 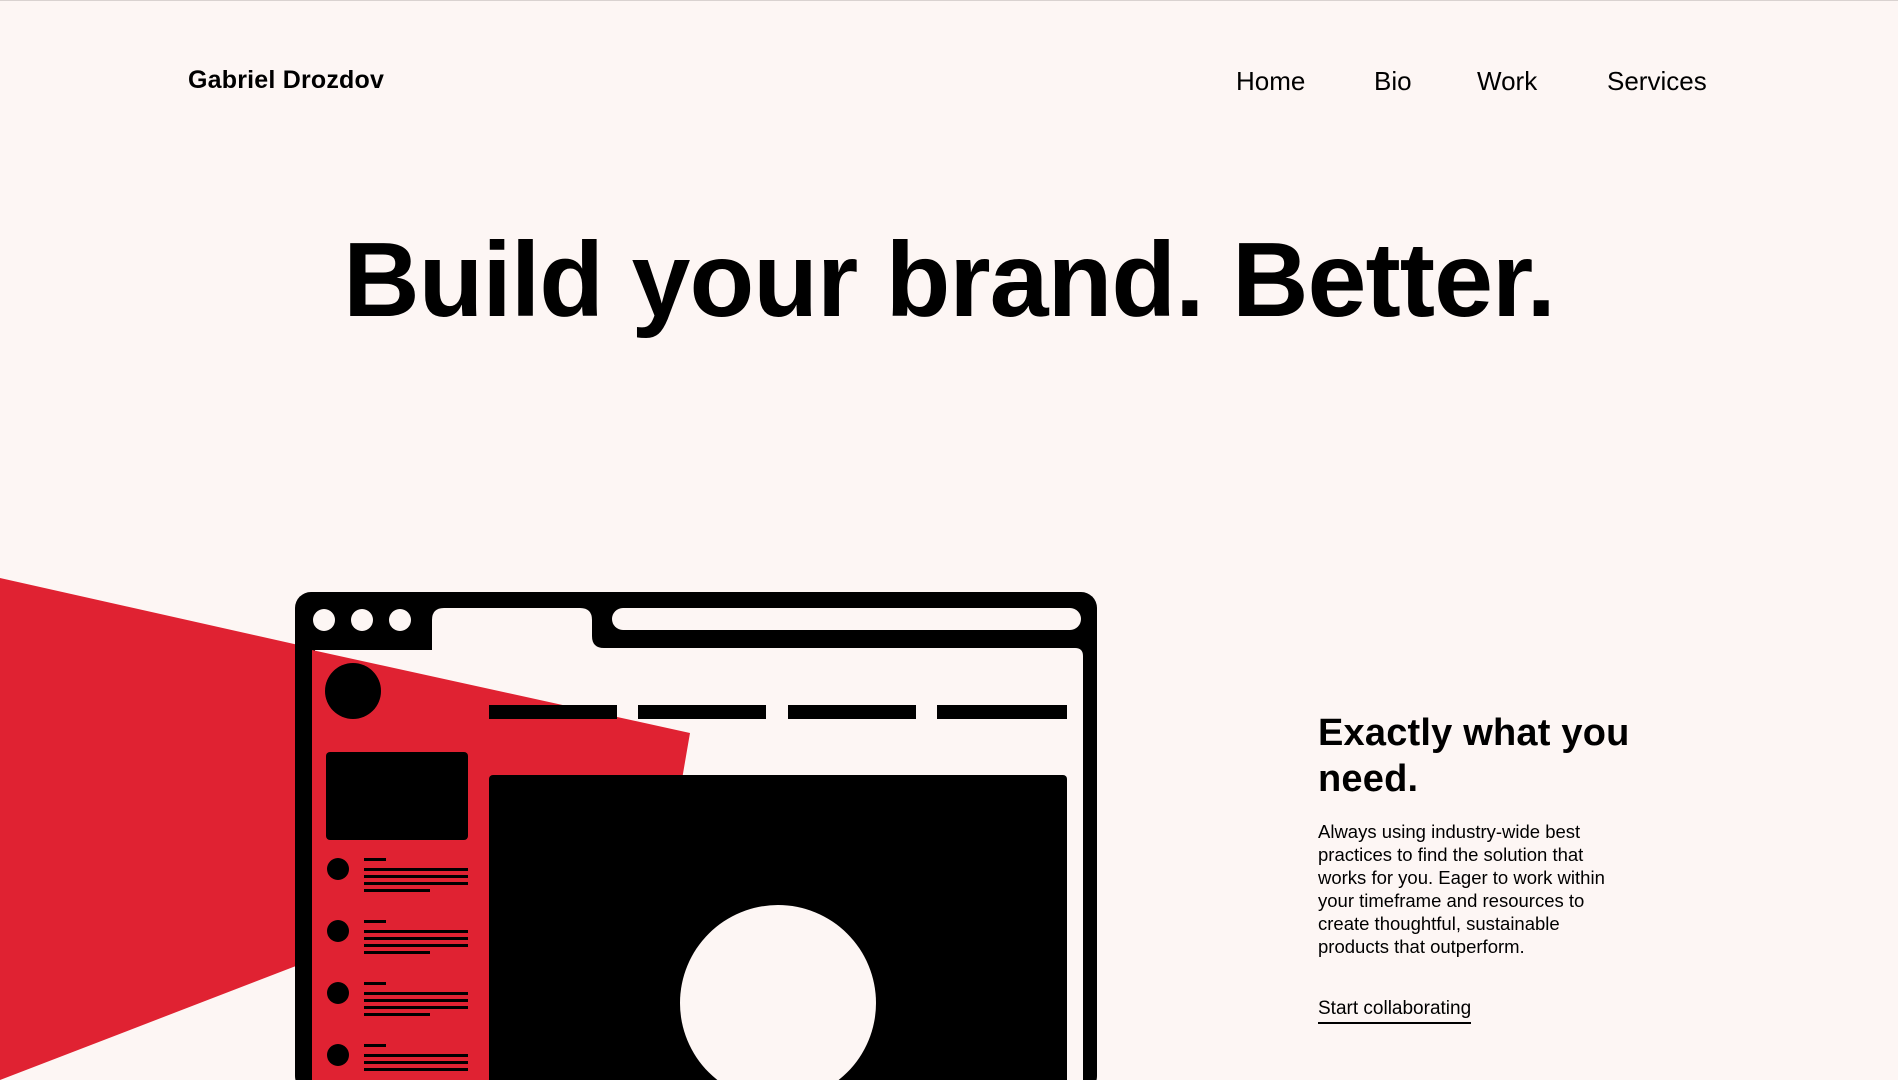 I want to click on feature-title: Exactly what you need., so click(x=1474, y=756).